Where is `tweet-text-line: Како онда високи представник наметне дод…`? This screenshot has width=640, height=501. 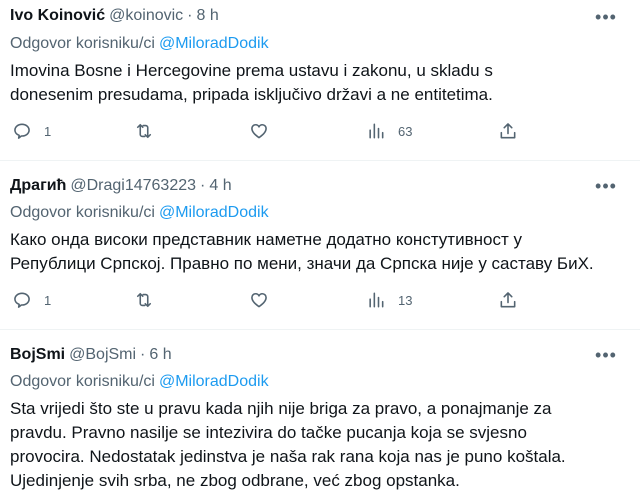
tweet-text-line: Како онда високи представник наметне дод… is located at coordinates (266, 239).